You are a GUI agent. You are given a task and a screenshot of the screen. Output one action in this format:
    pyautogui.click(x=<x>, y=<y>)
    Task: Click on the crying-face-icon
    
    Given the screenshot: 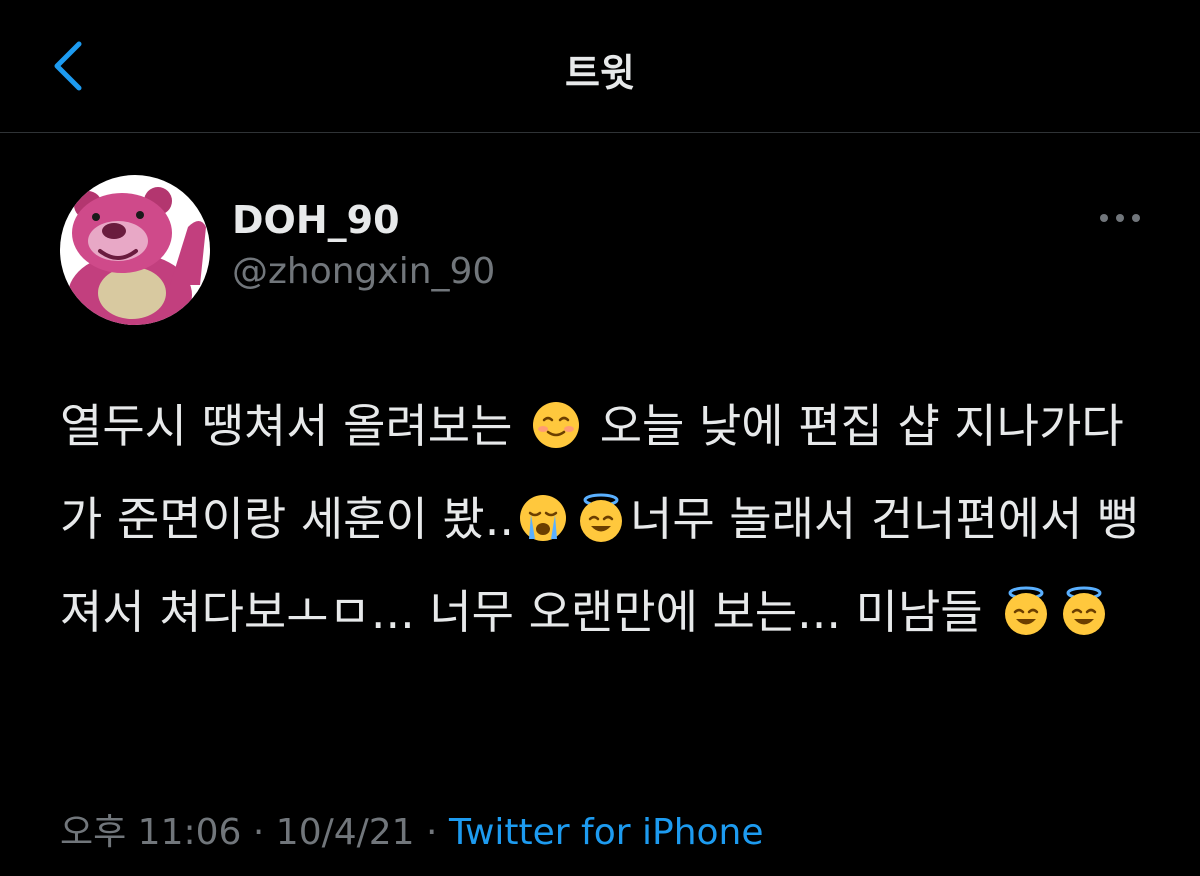 What is the action you would take?
    pyautogui.click(x=543, y=518)
    